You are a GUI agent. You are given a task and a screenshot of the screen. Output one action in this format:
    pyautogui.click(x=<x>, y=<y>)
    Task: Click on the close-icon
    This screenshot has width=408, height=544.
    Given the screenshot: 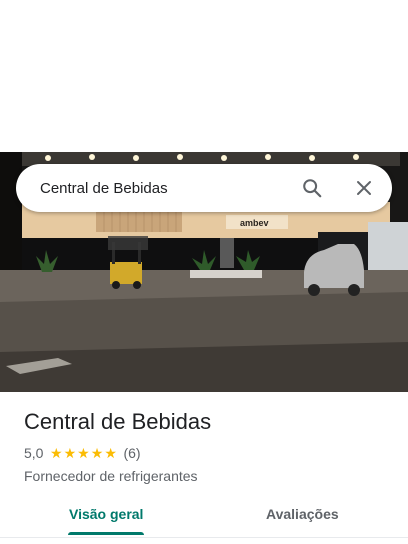 What is the action you would take?
    pyautogui.click(x=364, y=188)
    